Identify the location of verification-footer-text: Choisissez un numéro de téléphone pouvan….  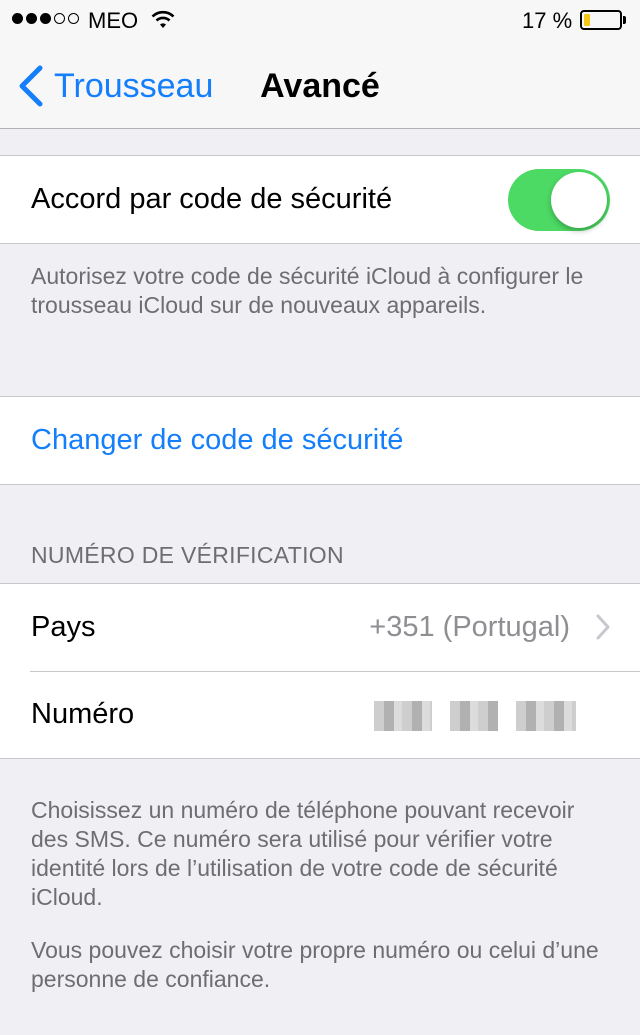
(303, 853).